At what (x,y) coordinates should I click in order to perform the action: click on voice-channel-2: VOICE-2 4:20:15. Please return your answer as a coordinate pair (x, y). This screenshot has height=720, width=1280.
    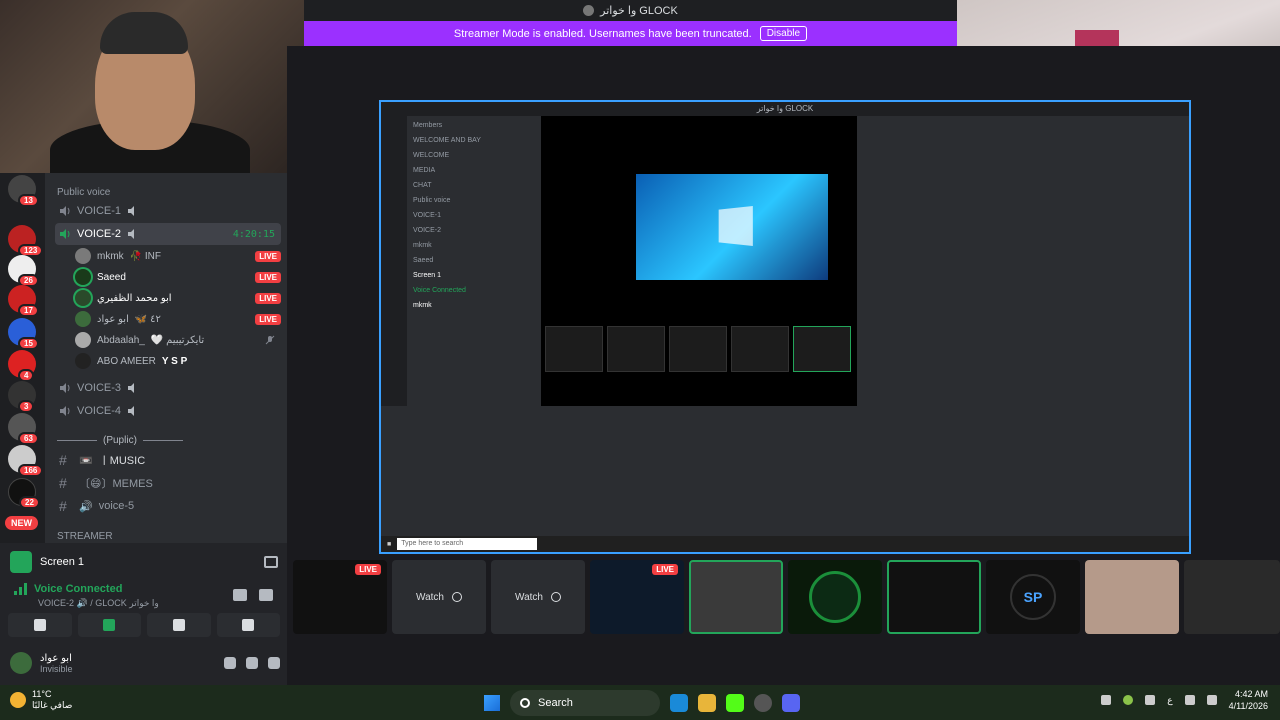
    Looking at the image, I should click on (168, 234).